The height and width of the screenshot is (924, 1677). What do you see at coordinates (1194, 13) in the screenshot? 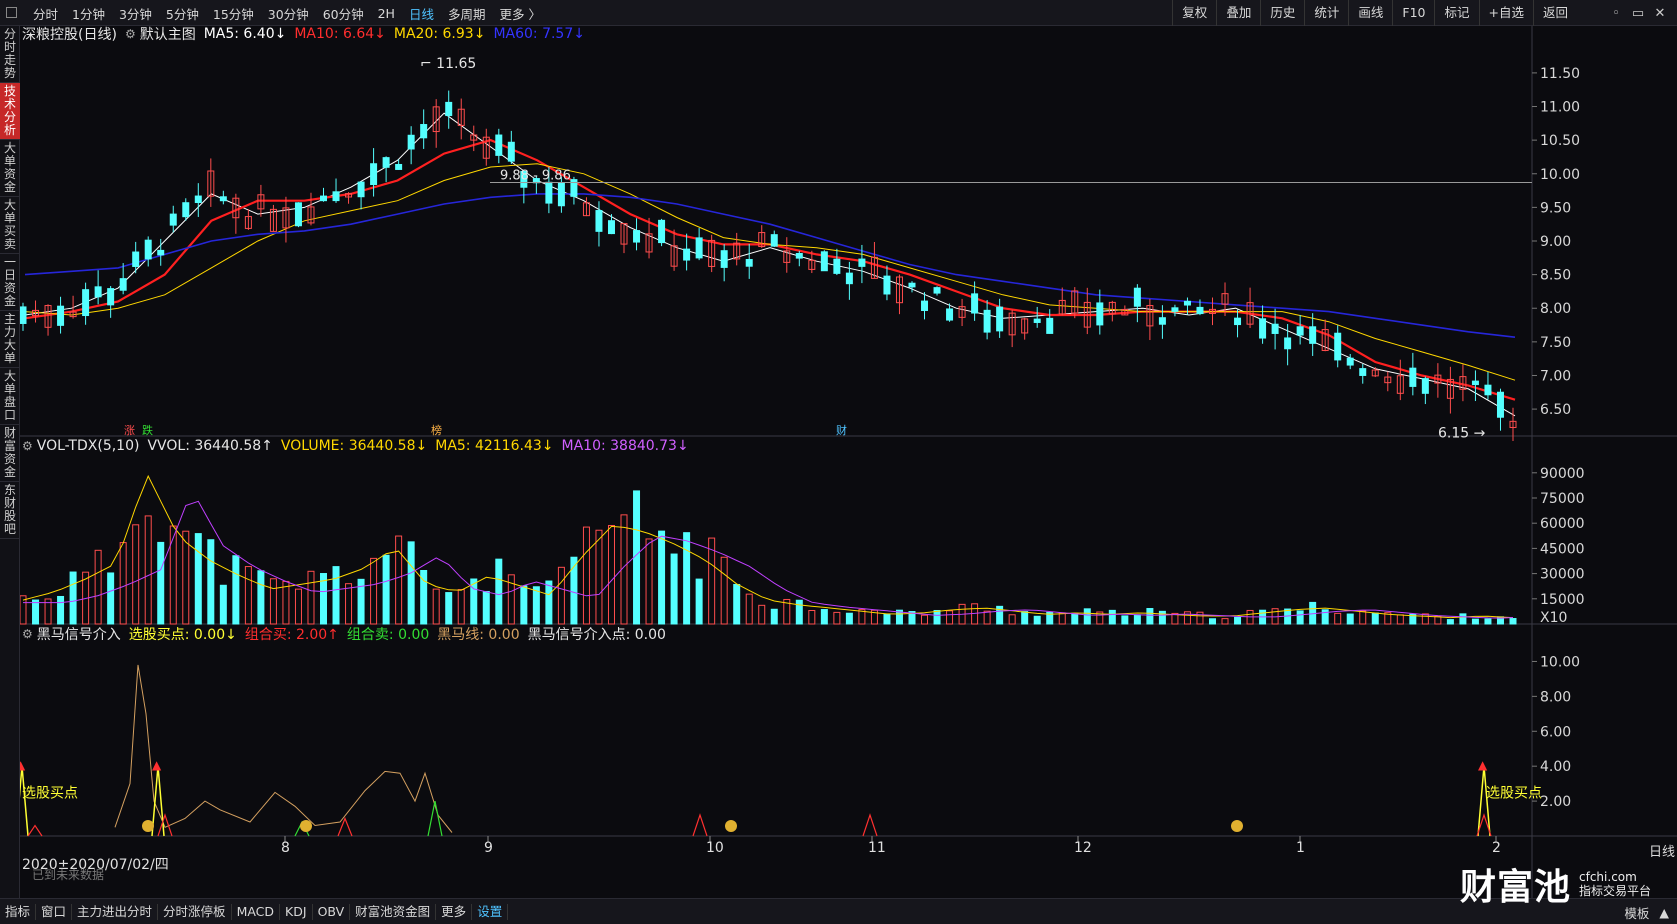
I see `tool-button: 复权` at bounding box center [1194, 13].